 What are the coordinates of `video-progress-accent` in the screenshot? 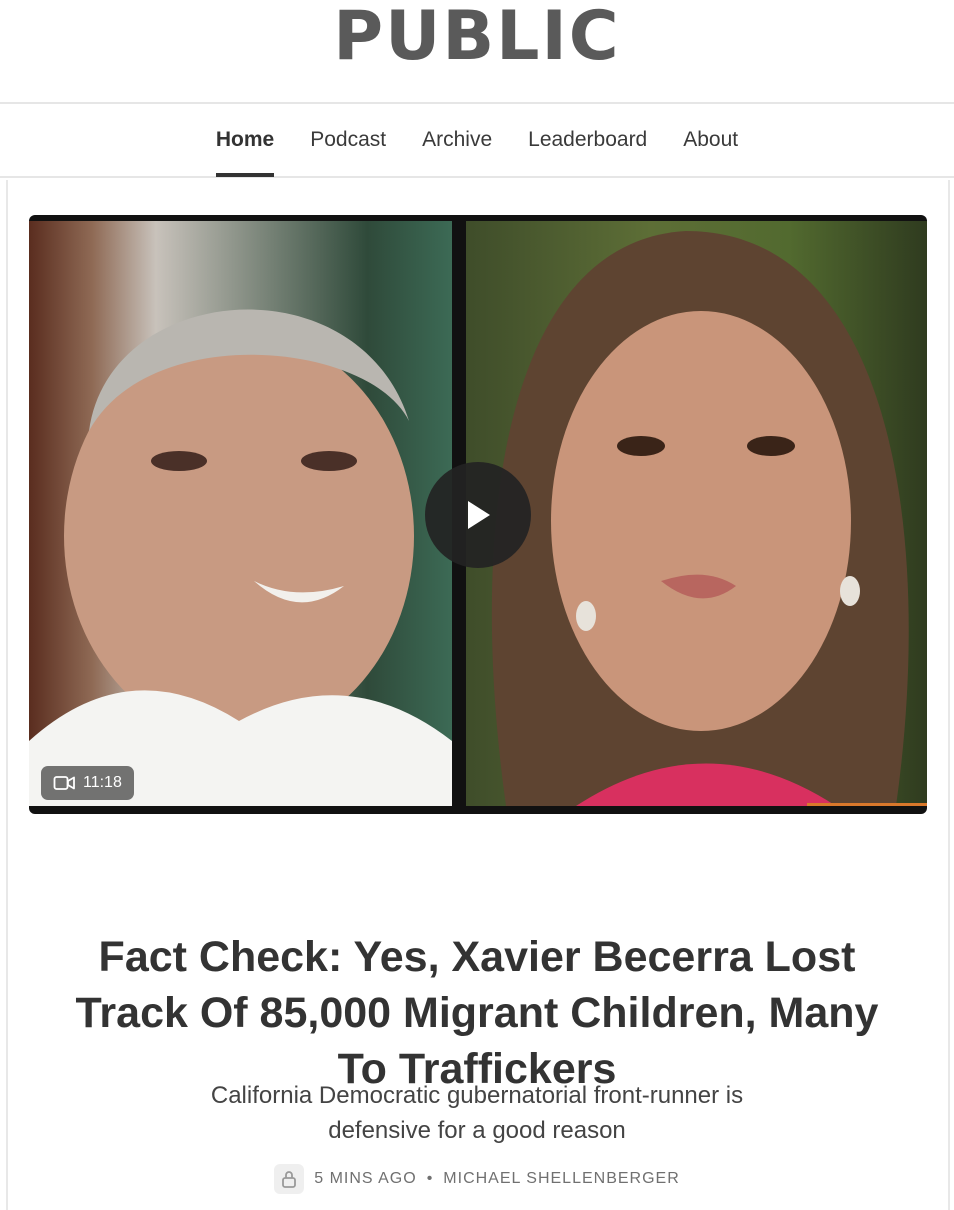 It's located at (867, 804).